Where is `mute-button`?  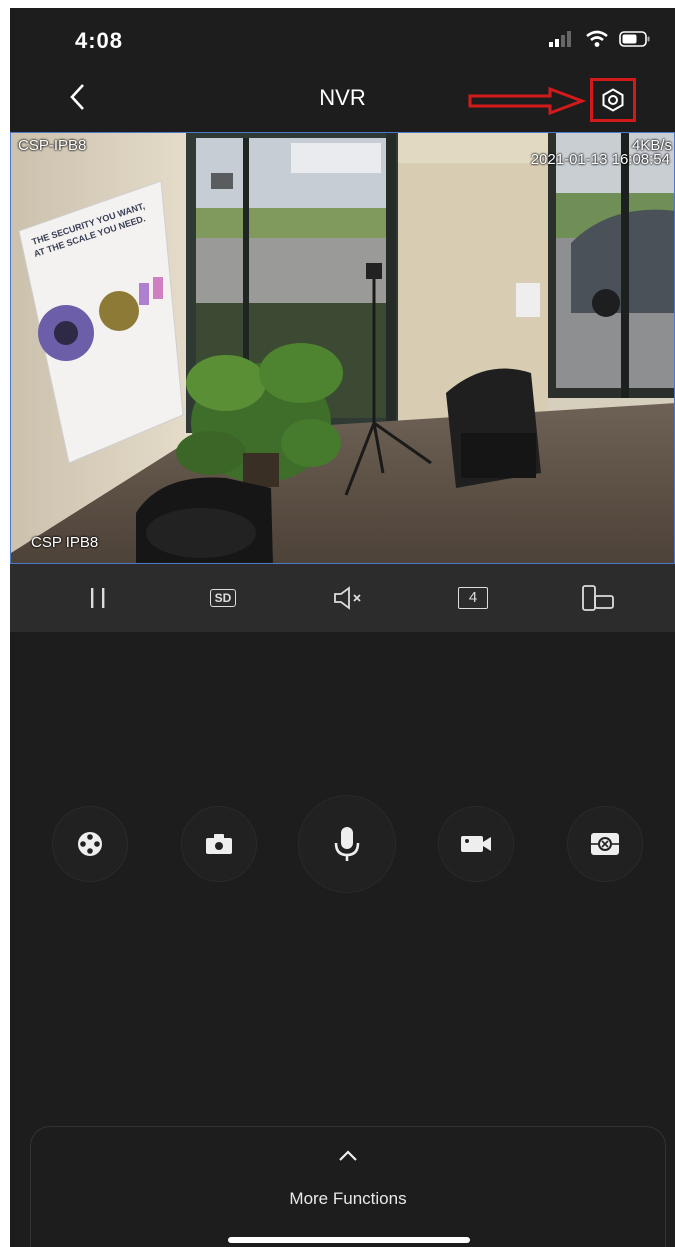 mute-button is located at coordinates (348, 598).